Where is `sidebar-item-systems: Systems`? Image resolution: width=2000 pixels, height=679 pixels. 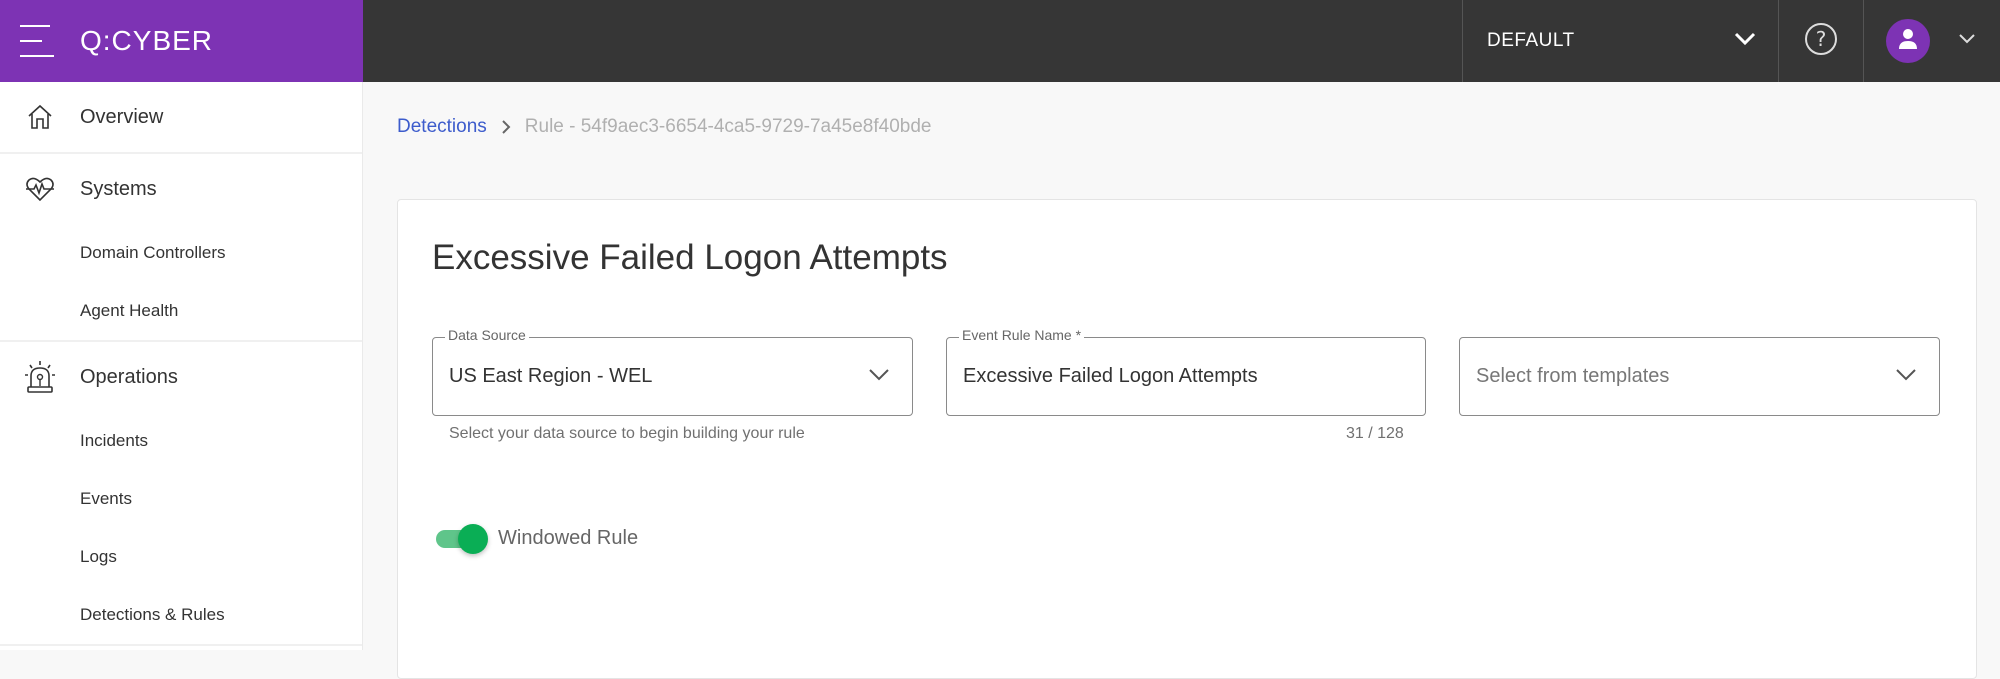 sidebar-item-systems: Systems is located at coordinates (181, 189).